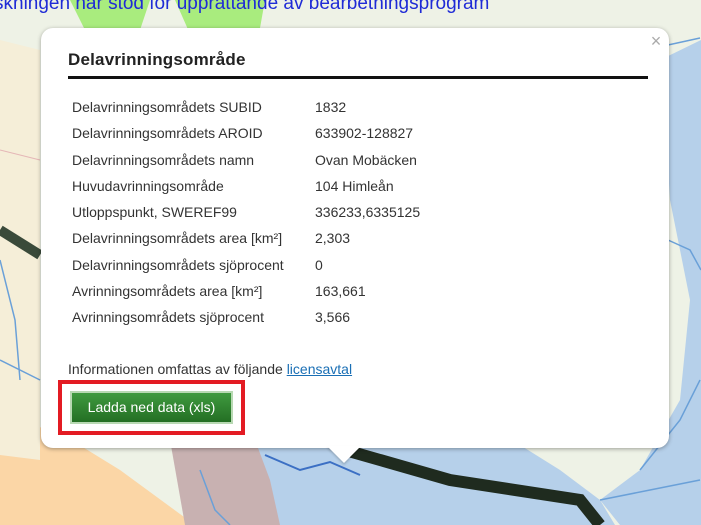 The width and height of the screenshot is (701, 525). Describe the element at coordinates (368, 212) in the screenshot. I see `row-value: 336233,6335125` at that location.